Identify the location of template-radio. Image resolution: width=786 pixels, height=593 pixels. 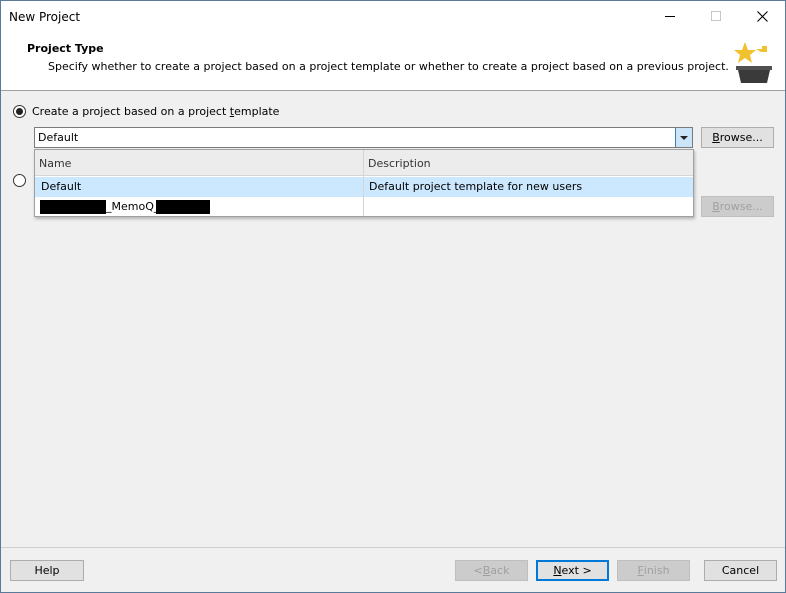
(19, 111).